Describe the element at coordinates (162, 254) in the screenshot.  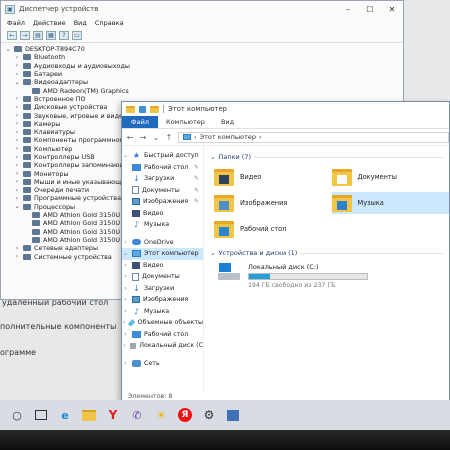
I see `nav-item: ⌄ Этот компьютер` at that location.